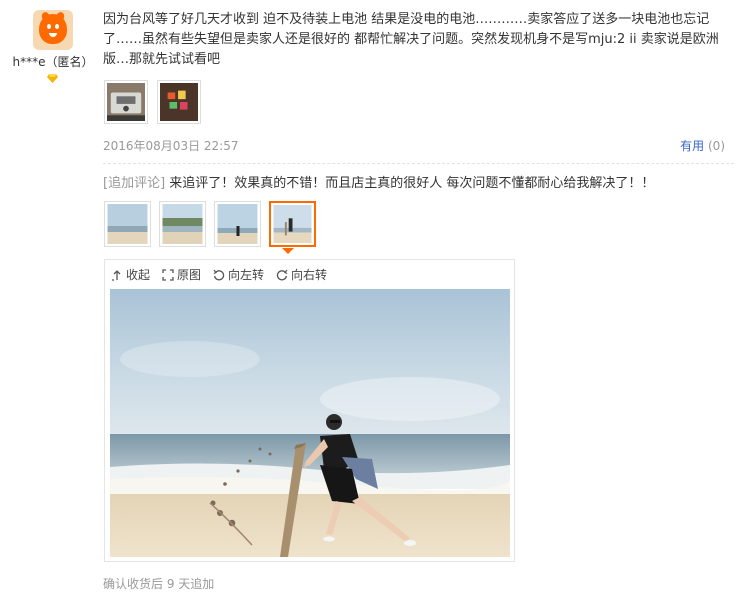 This screenshot has width=744, height=605. I want to click on original-image-button: 原图, so click(181, 274).